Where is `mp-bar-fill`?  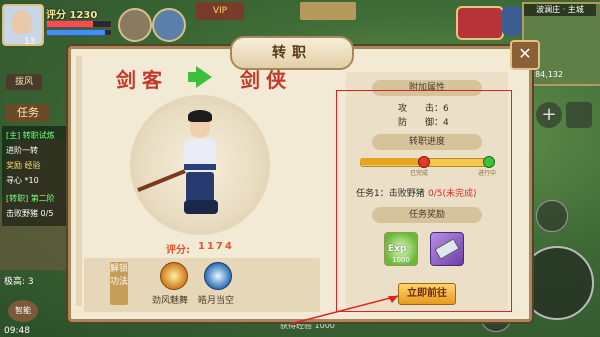 mp-bar-fill is located at coordinates (76, 32).